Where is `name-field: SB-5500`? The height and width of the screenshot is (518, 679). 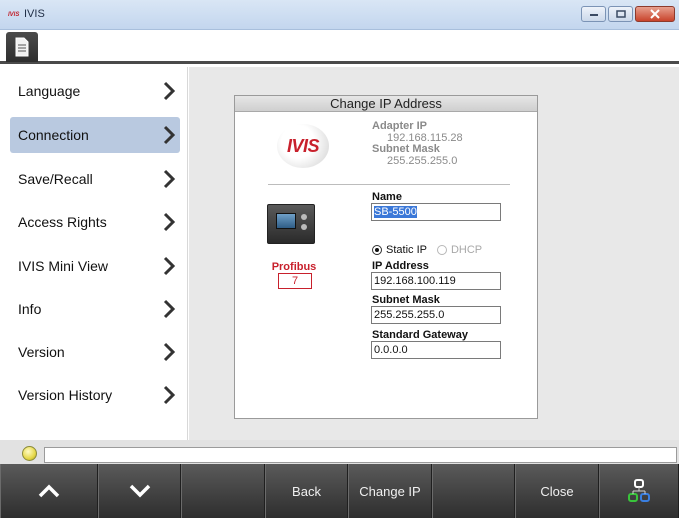
name-field: SB-5500 is located at coordinates (436, 212).